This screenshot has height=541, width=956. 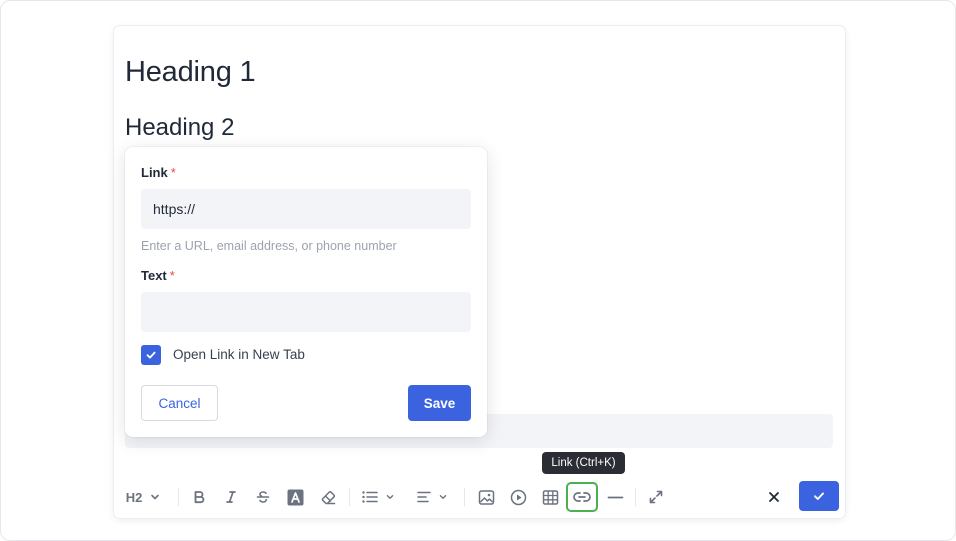 I want to click on image-icon, so click(x=486, y=497).